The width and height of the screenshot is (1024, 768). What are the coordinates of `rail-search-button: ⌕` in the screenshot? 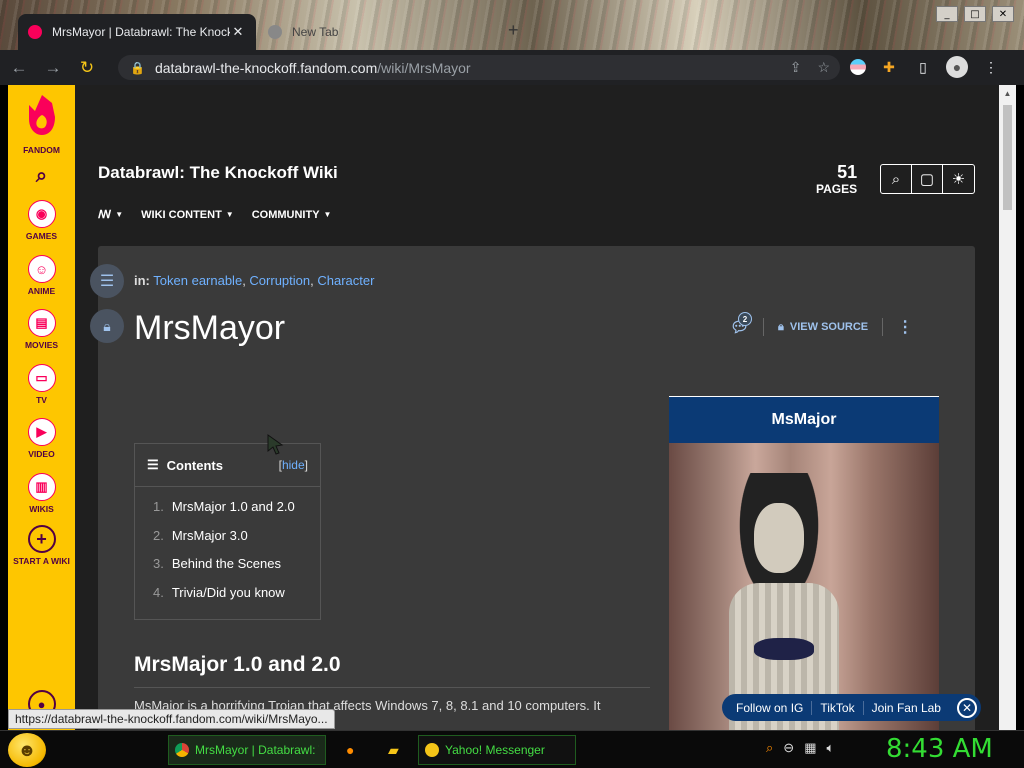 It's located at (41, 176).